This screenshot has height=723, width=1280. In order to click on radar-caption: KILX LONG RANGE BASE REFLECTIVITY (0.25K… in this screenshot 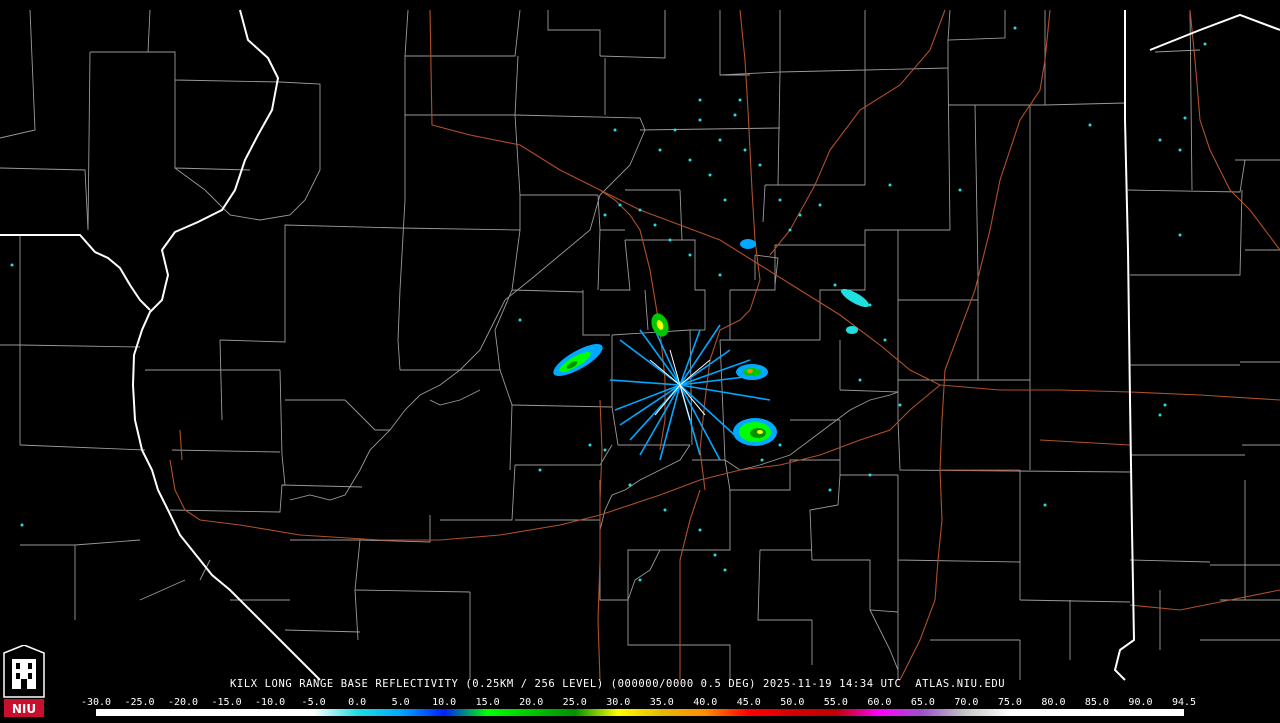, I will do `click(618, 684)`.